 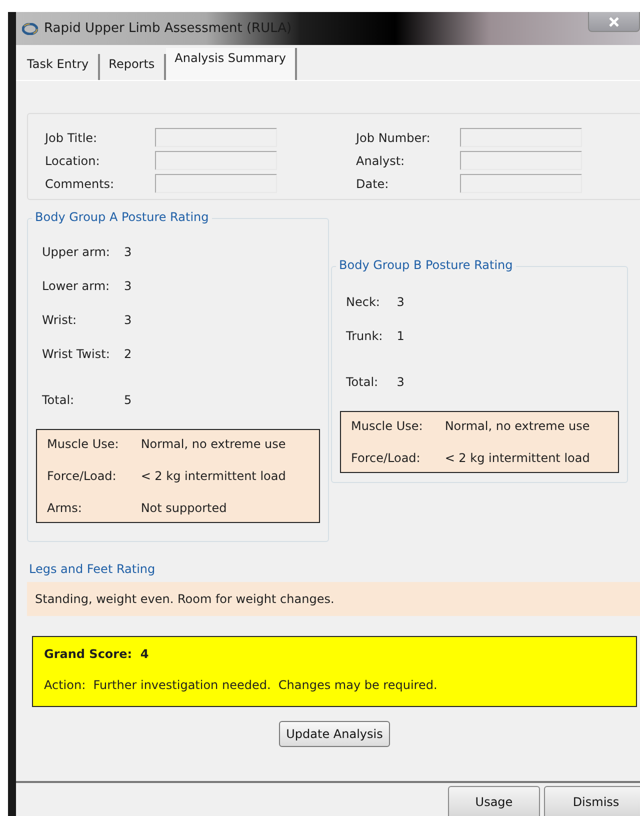 I want to click on field-label: Location:, so click(x=73, y=161).